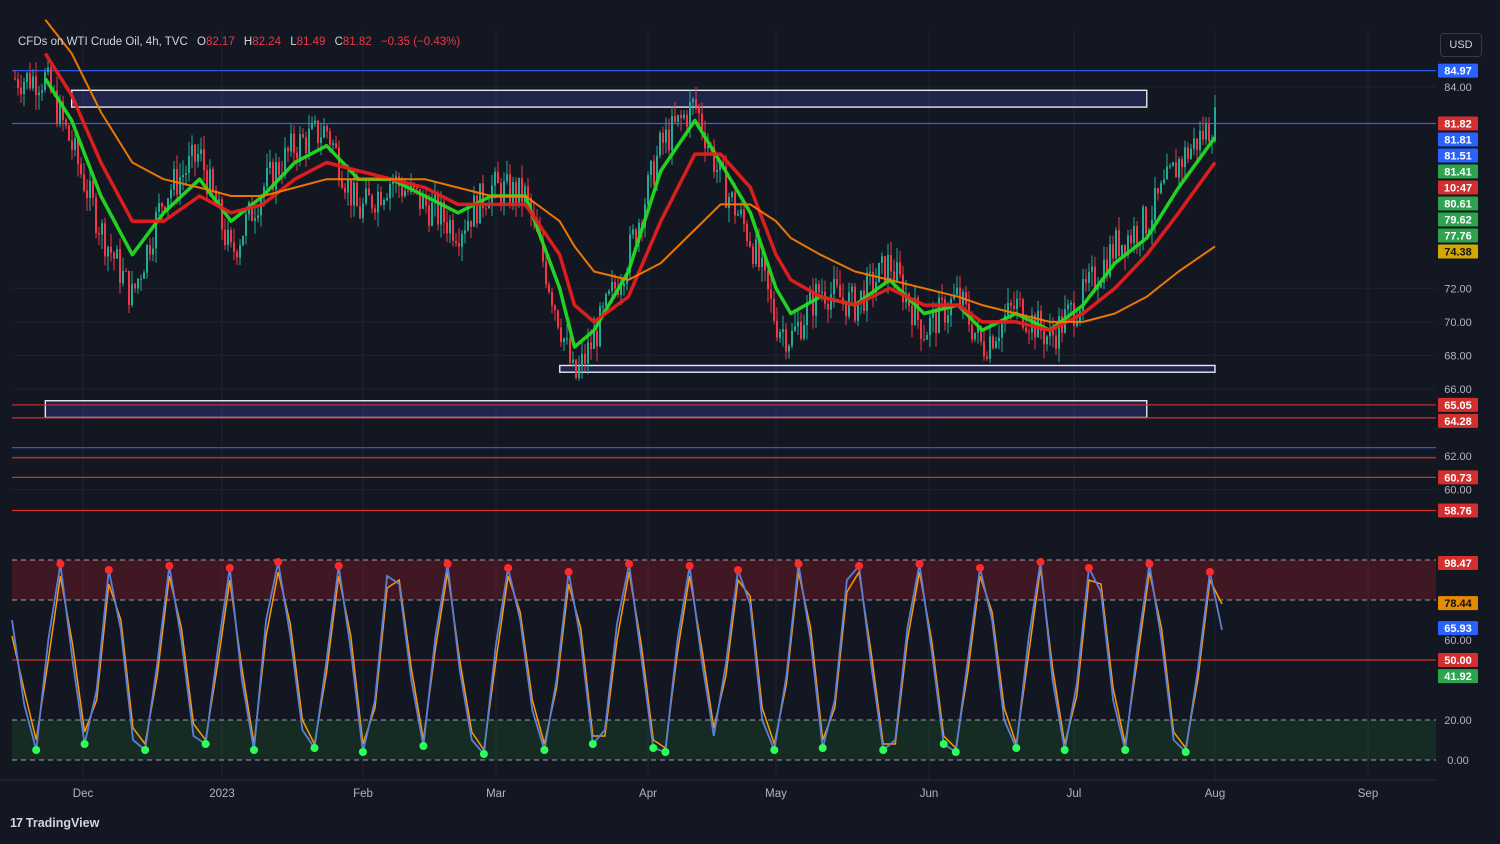 This screenshot has height=844, width=1500. What do you see at coordinates (420, 42) in the screenshot?
I see `change-value: −0.35 (−0.43%)` at bounding box center [420, 42].